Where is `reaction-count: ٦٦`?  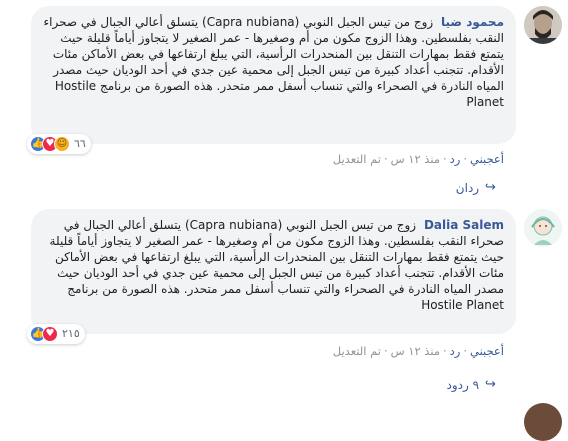
reaction-count: ٦٦ is located at coordinates (80, 143).